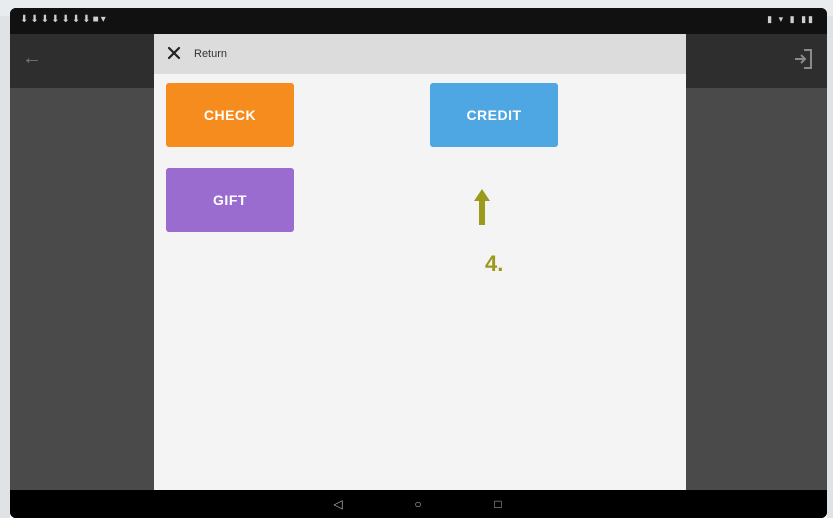 This screenshot has height=518, width=833. Describe the element at coordinates (803, 59) in the screenshot. I see `logout-icon` at that location.